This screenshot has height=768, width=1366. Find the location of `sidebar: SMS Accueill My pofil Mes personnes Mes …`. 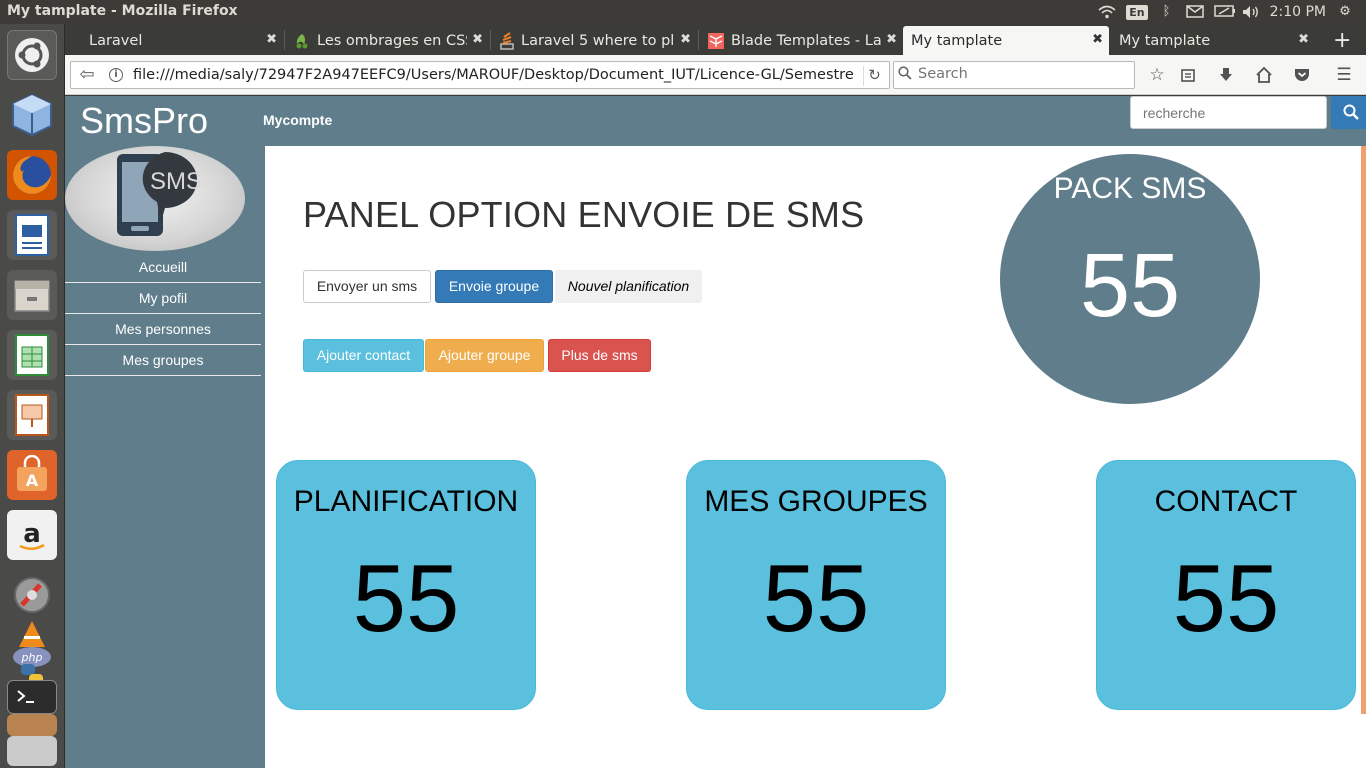

sidebar: SMS Accueill My pofil Mes personnes Mes … is located at coordinates (165, 457).